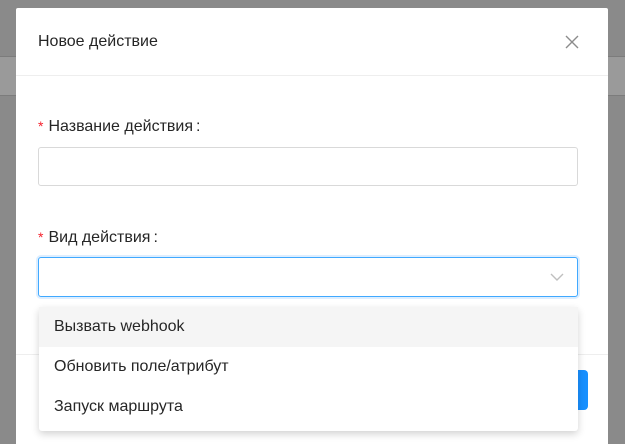 Image resolution: width=625 pixels, height=444 pixels. What do you see at coordinates (308, 327) in the screenshot?
I see `dropdown-option-webhook: Вызвать webhook` at bounding box center [308, 327].